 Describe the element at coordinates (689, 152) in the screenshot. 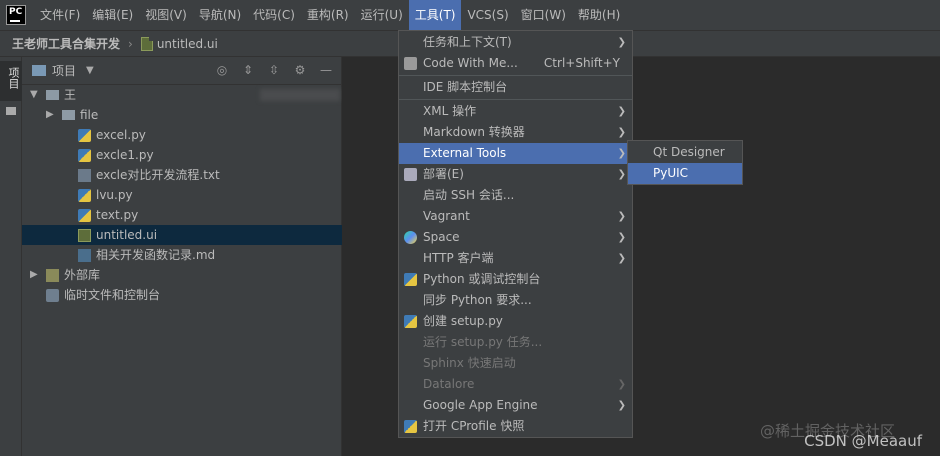

I see `external-tool-item-label: Qt Designer` at that location.